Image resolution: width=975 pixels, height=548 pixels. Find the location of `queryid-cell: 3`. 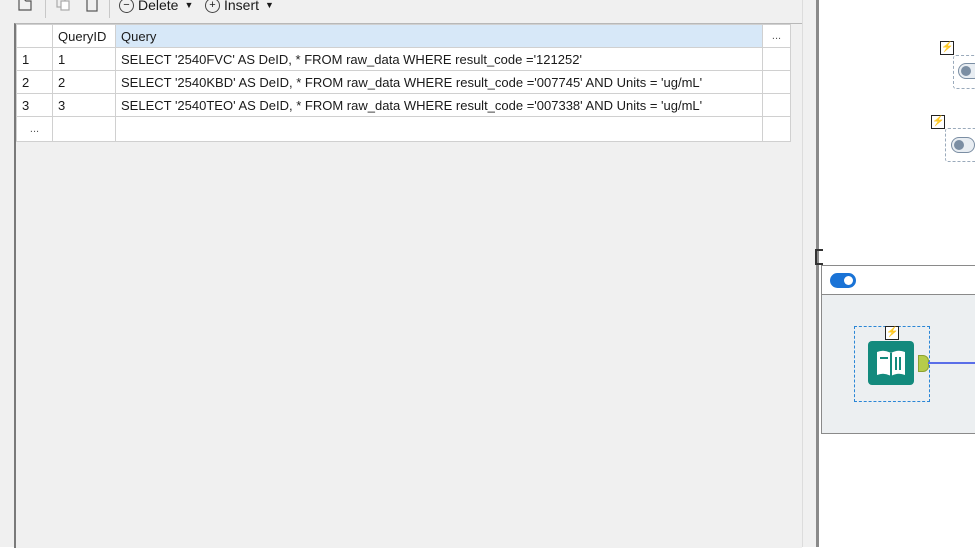

queryid-cell: 3 is located at coordinates (84, 105).